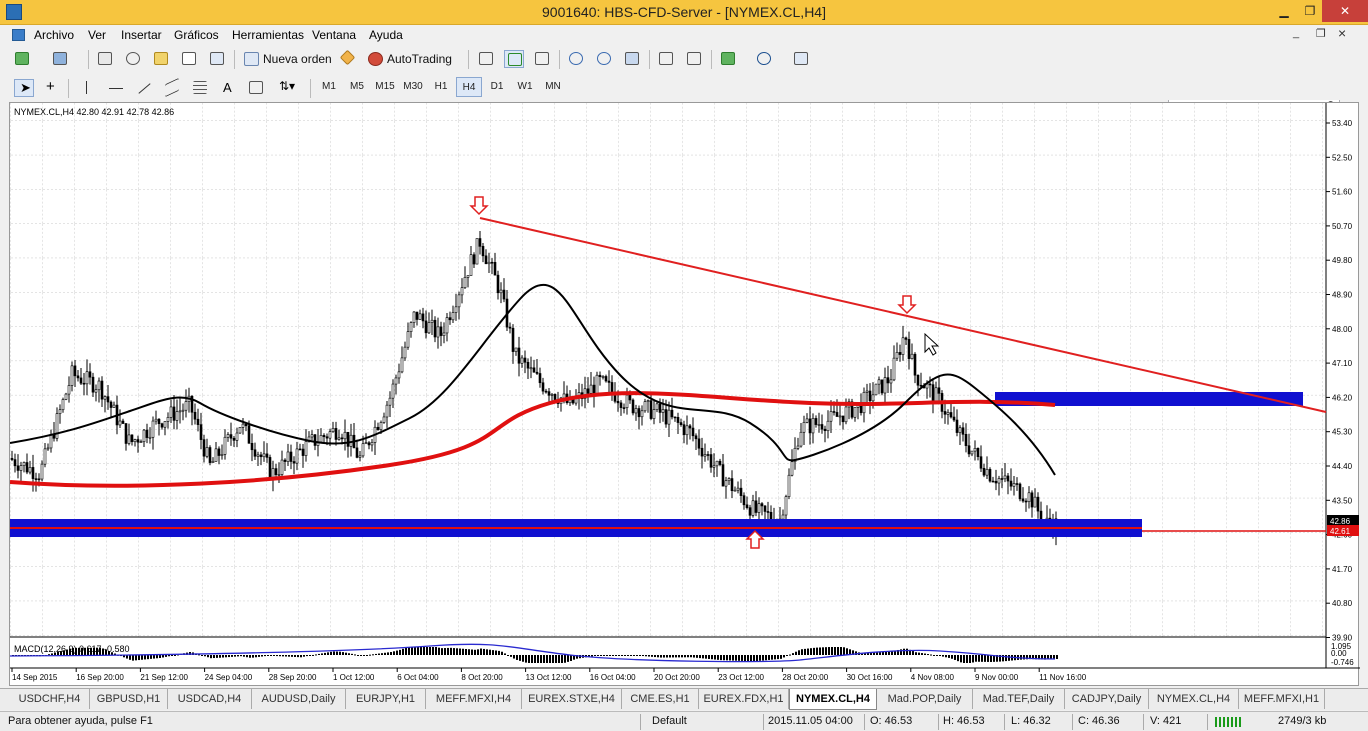  What do you see at coordinates (1284, 11) in the screenshot?
I see `minimize-button: ▁` at bounding box center [1284, 11].